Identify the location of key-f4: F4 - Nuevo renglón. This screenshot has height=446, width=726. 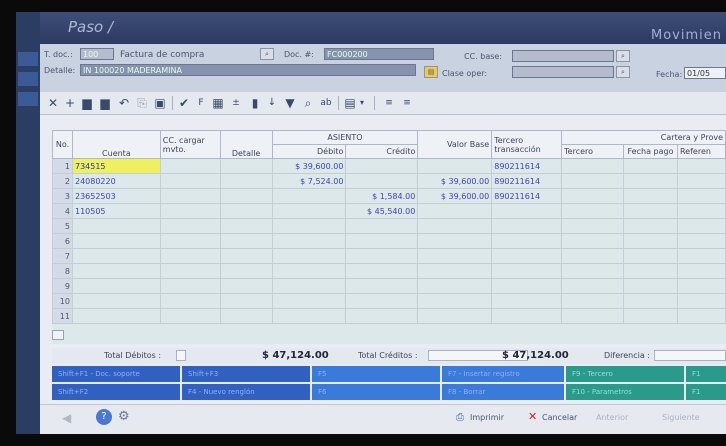
(246, 392).